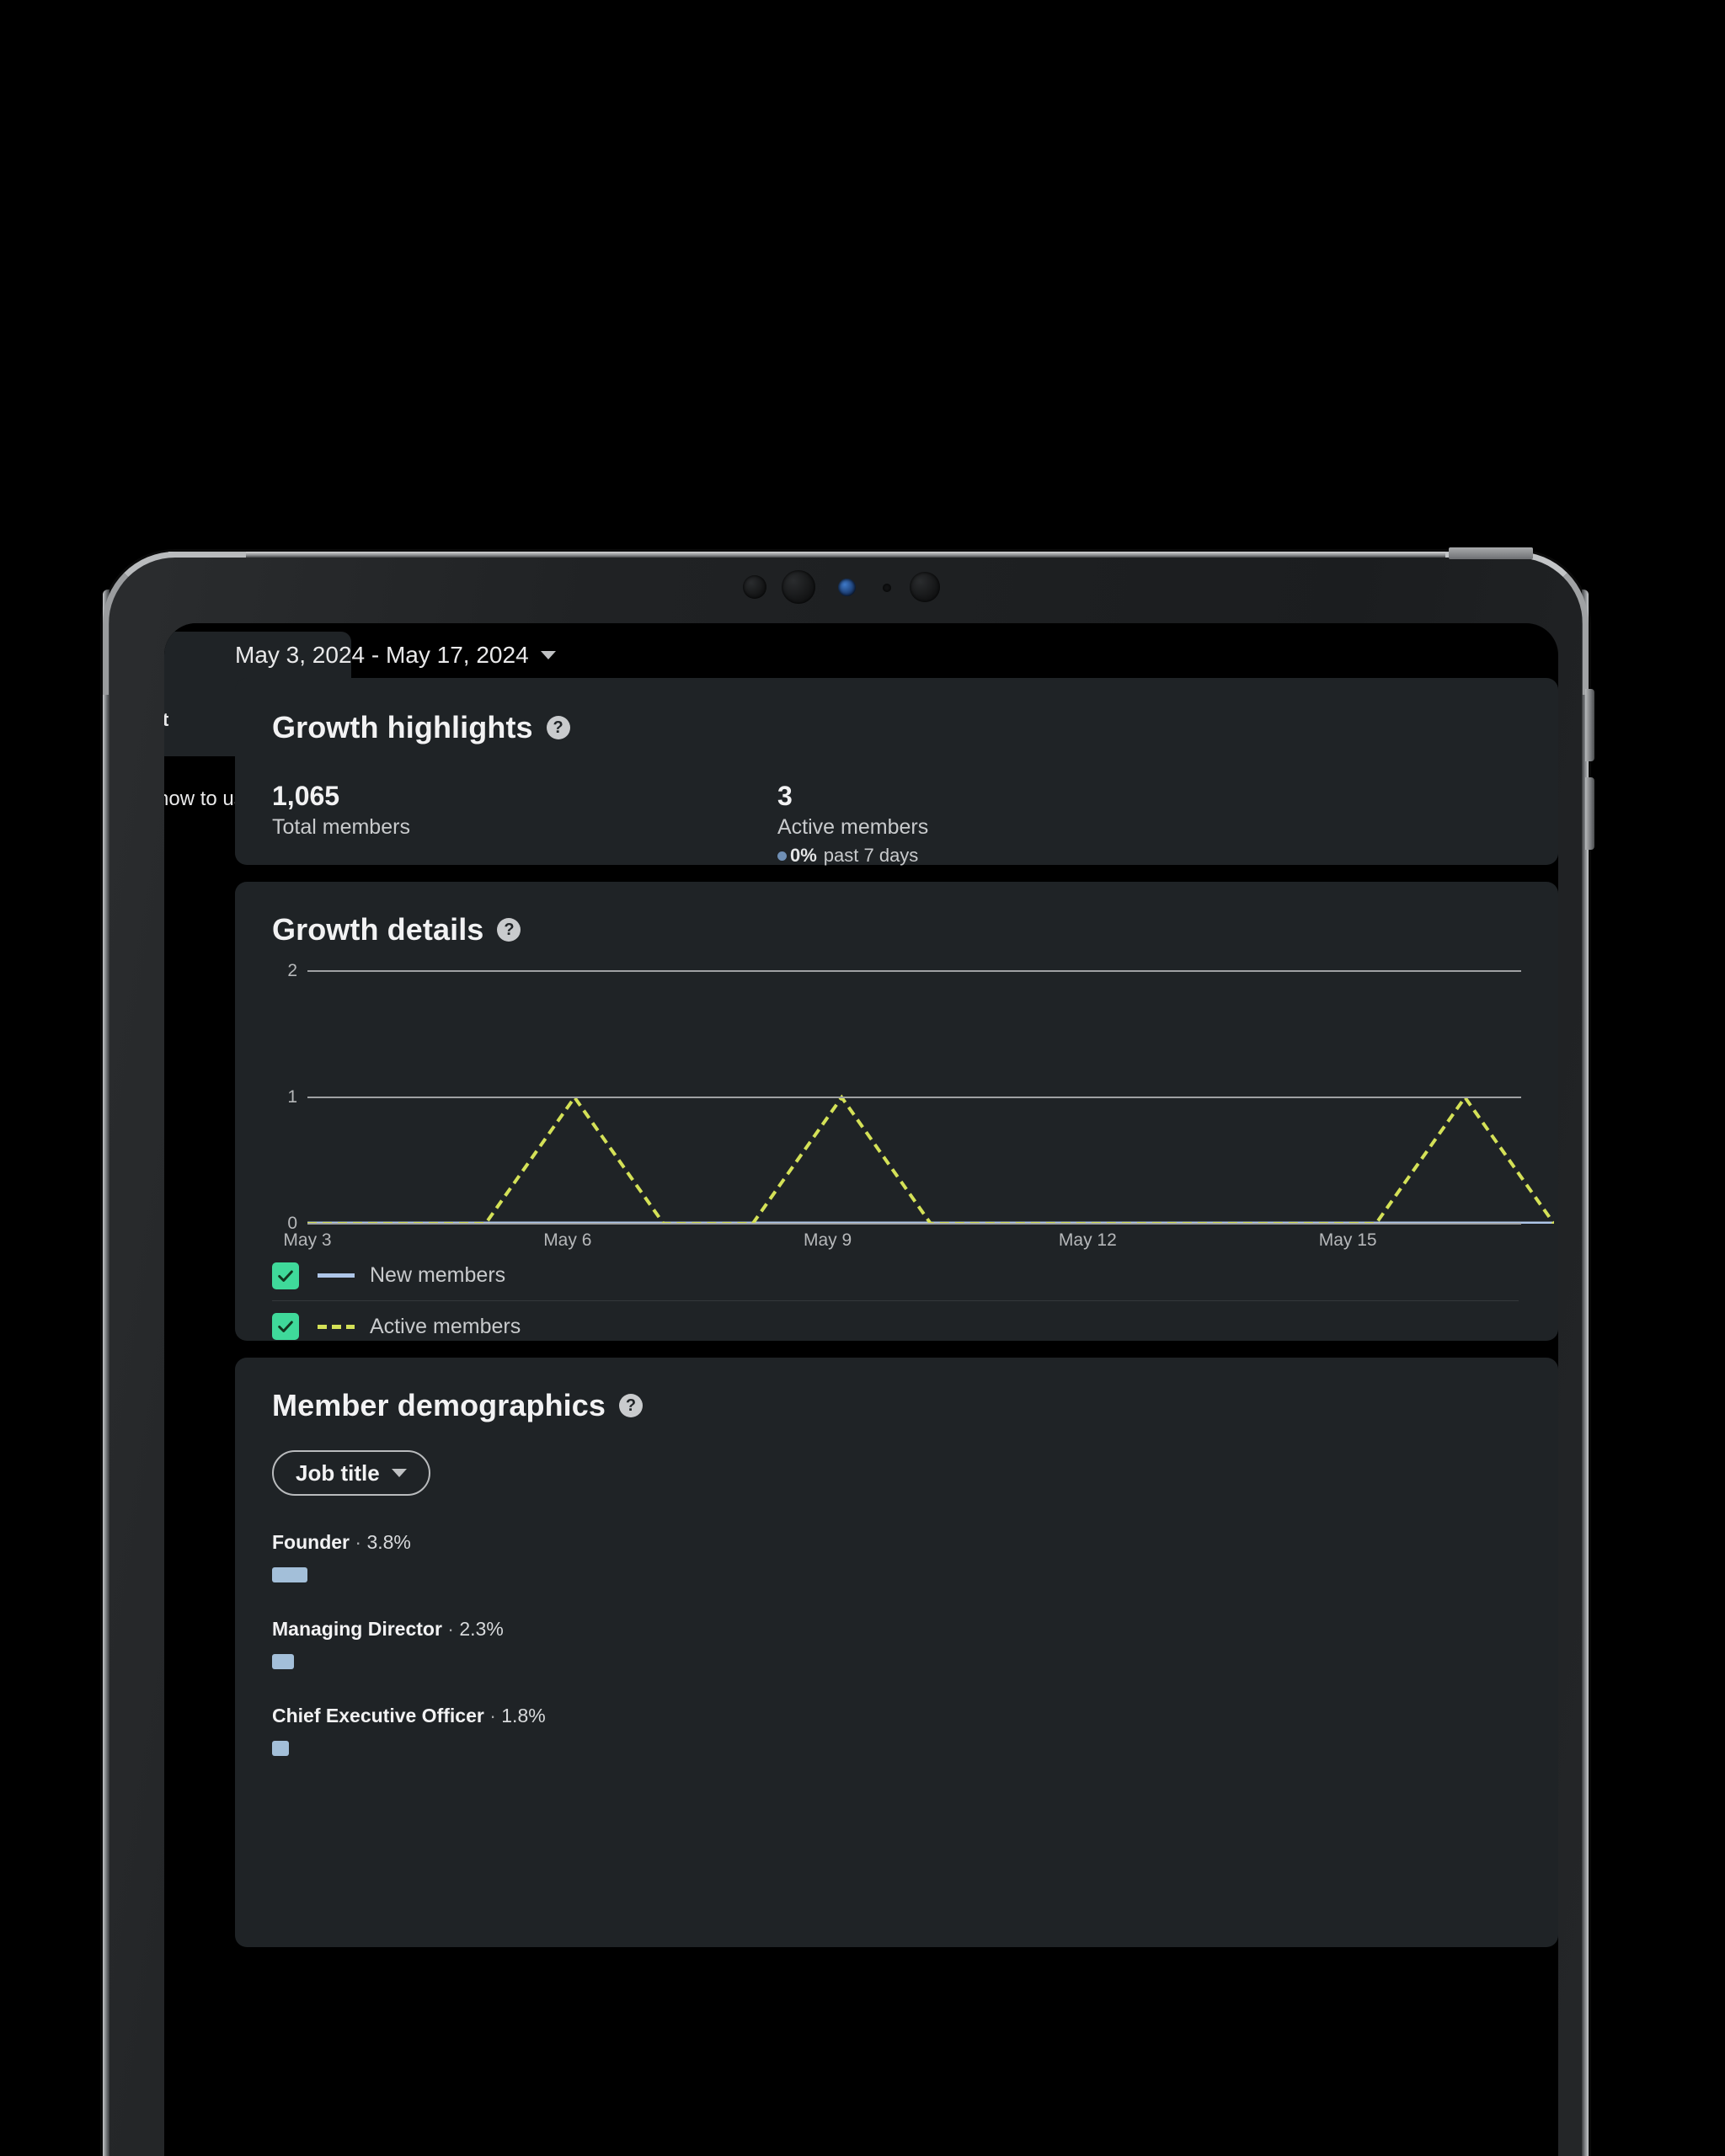 The height and width of the screenshot is (2156, 1725). What do you see at coordinates (378, 929) in the screenshot?
I see `growth-details-title: Growth details` at bounding box center [378, 929].